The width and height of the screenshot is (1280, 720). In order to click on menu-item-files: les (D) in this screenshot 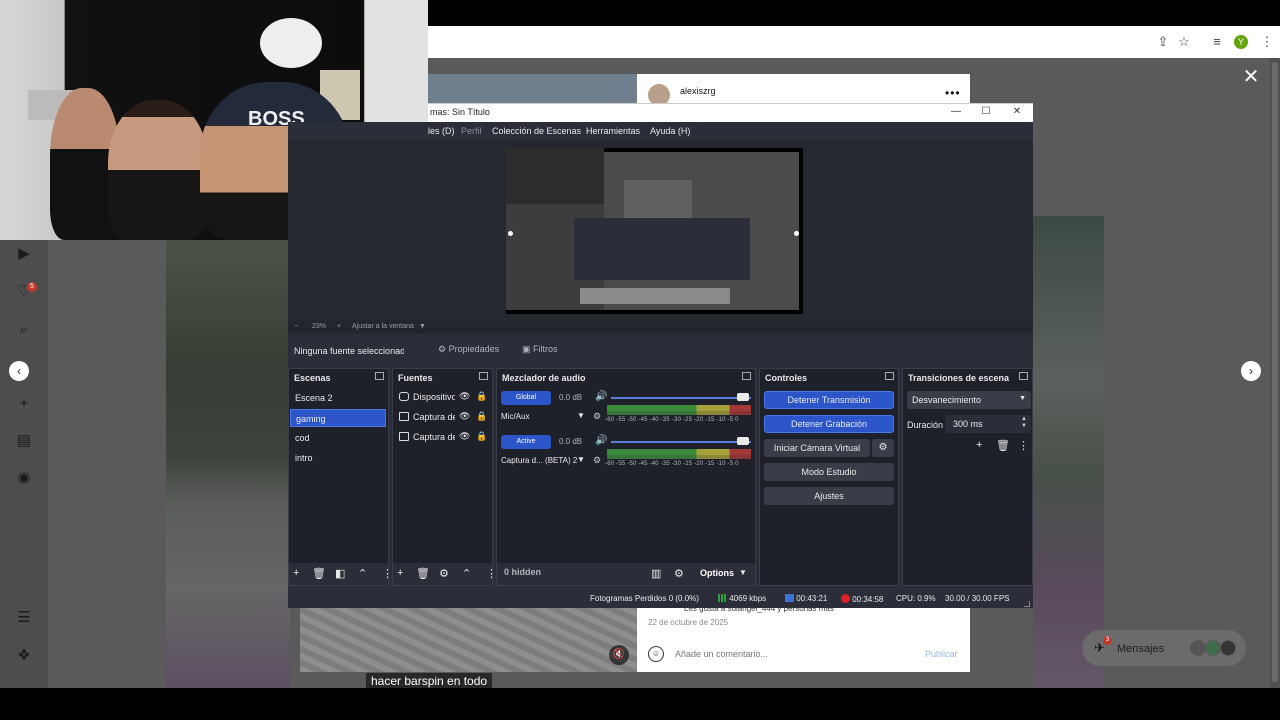, I will do `click(441, 131)`.